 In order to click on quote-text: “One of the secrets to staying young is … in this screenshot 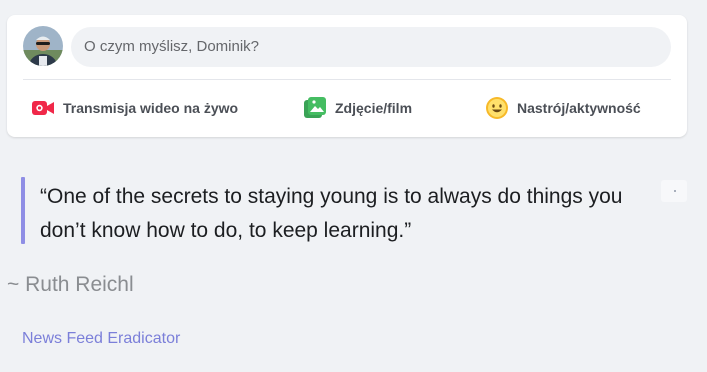, I will do `click(331, 213)`.